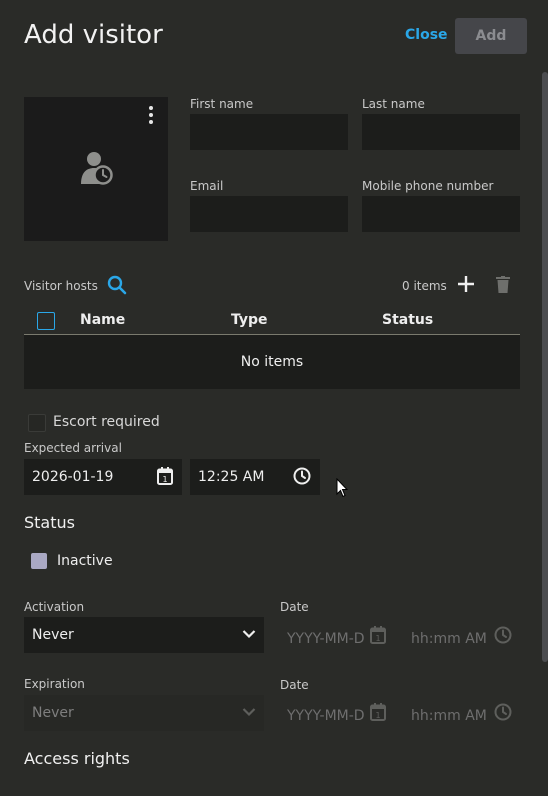 The image size is (548, 796). What do you see at coordinates (144, 713) in the screenshot?
I see `expiration-select: Never` at bounding box center [144, 713].